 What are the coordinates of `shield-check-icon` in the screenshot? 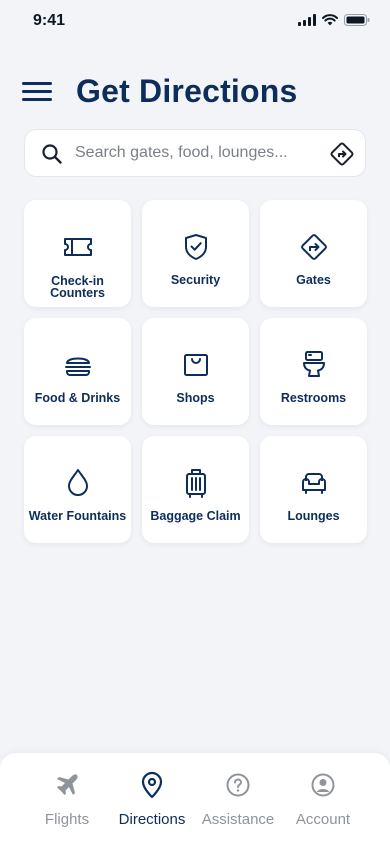 It's located at (196, 247).